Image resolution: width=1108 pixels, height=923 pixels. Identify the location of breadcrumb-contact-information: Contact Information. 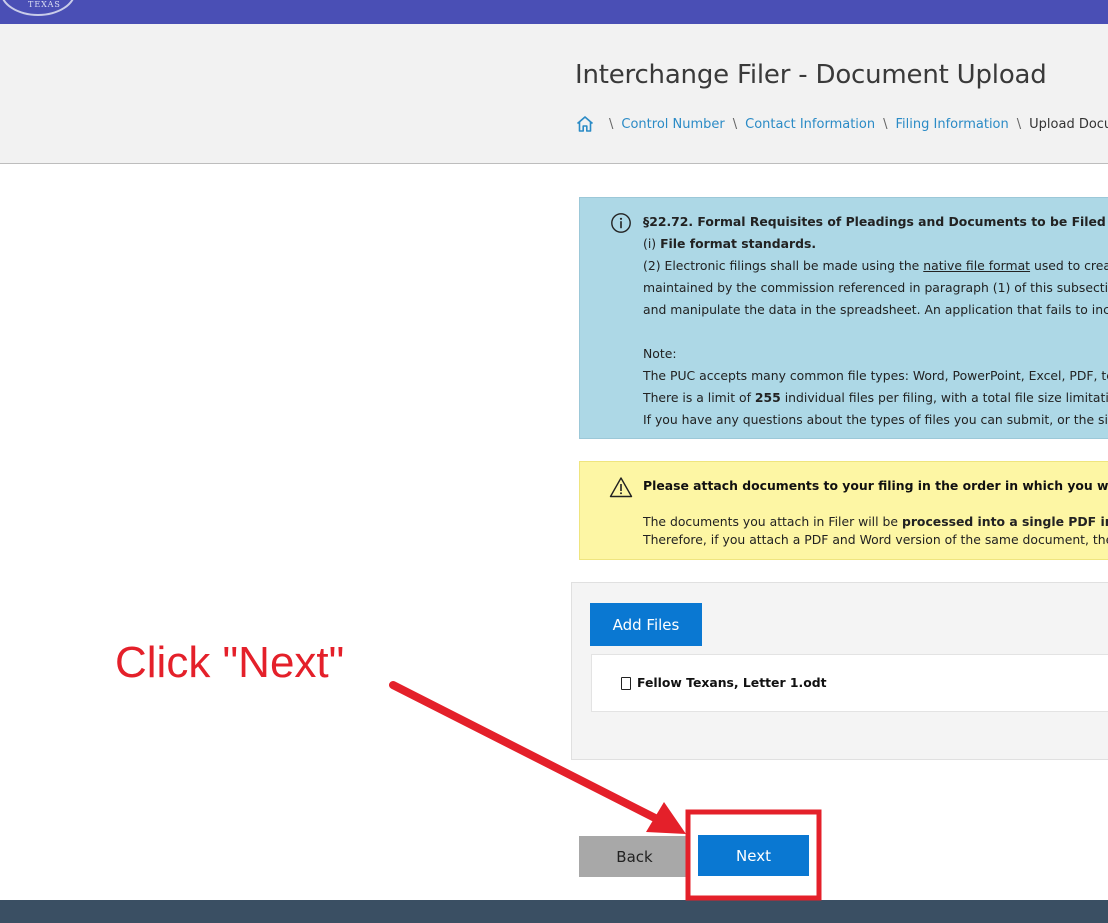
(810, 124).